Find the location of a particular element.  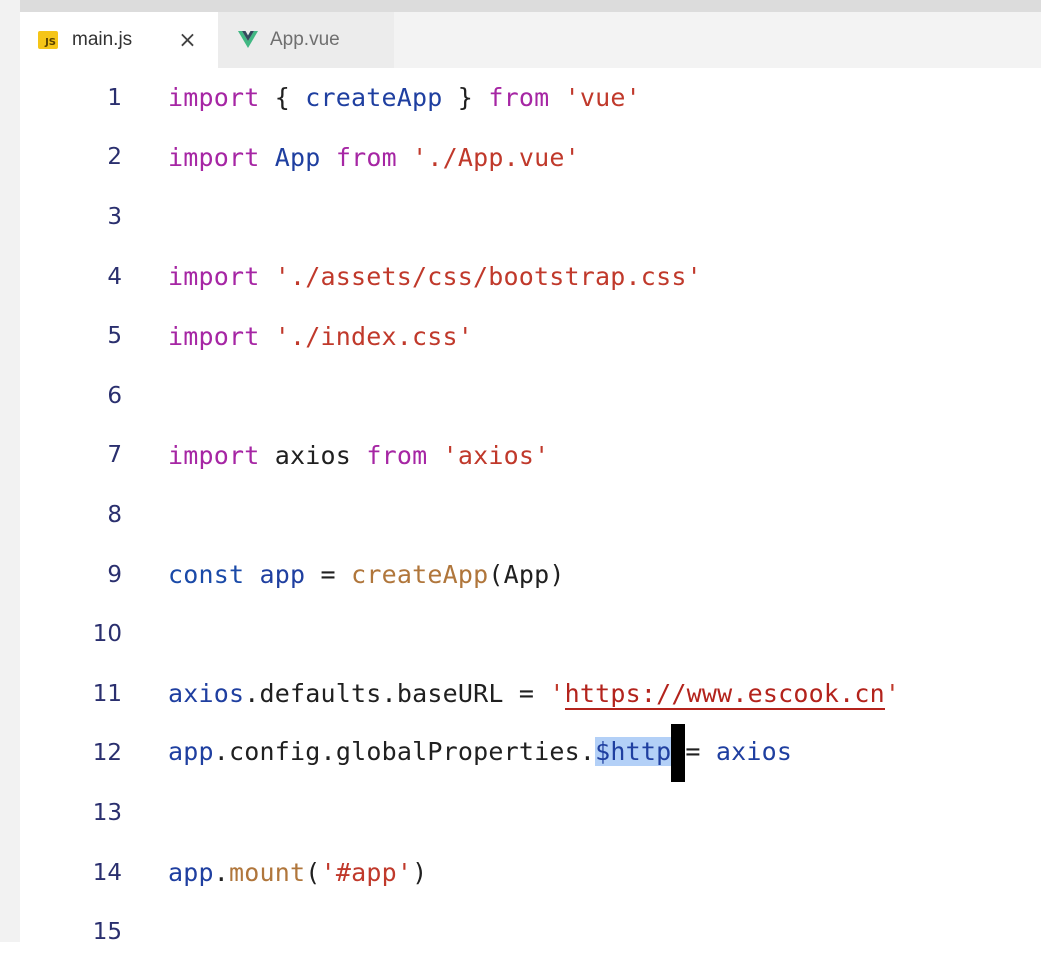

code-text: import App from './App.vue' is located at coordinates (374, 157).